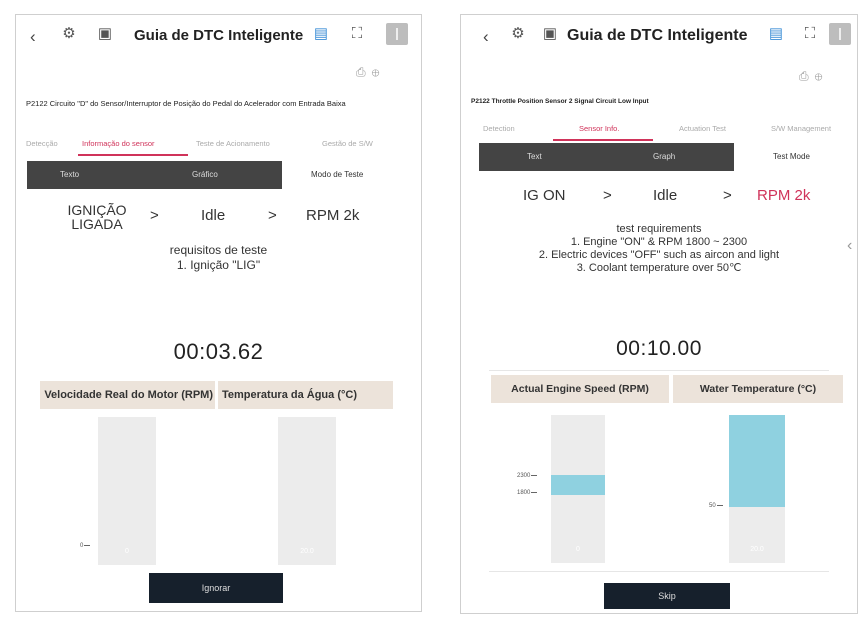  I want to click on test-steps: IGNIÇÃO LIGADA > Idle > RPM 2k, so click(218, 218).